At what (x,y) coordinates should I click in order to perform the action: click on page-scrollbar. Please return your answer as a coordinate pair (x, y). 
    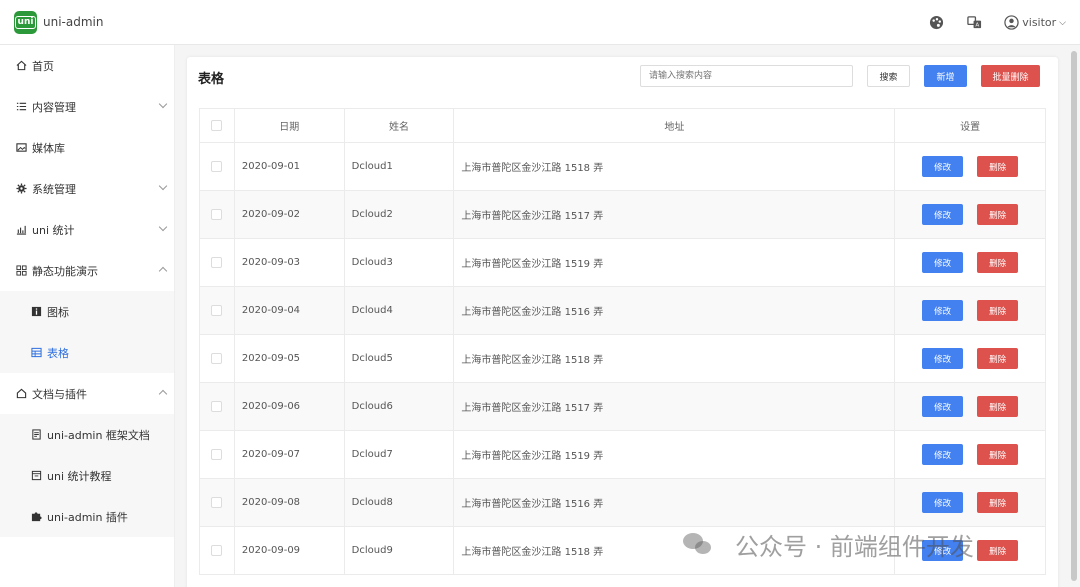
    Looking at the image, I should click on (1074, 316).